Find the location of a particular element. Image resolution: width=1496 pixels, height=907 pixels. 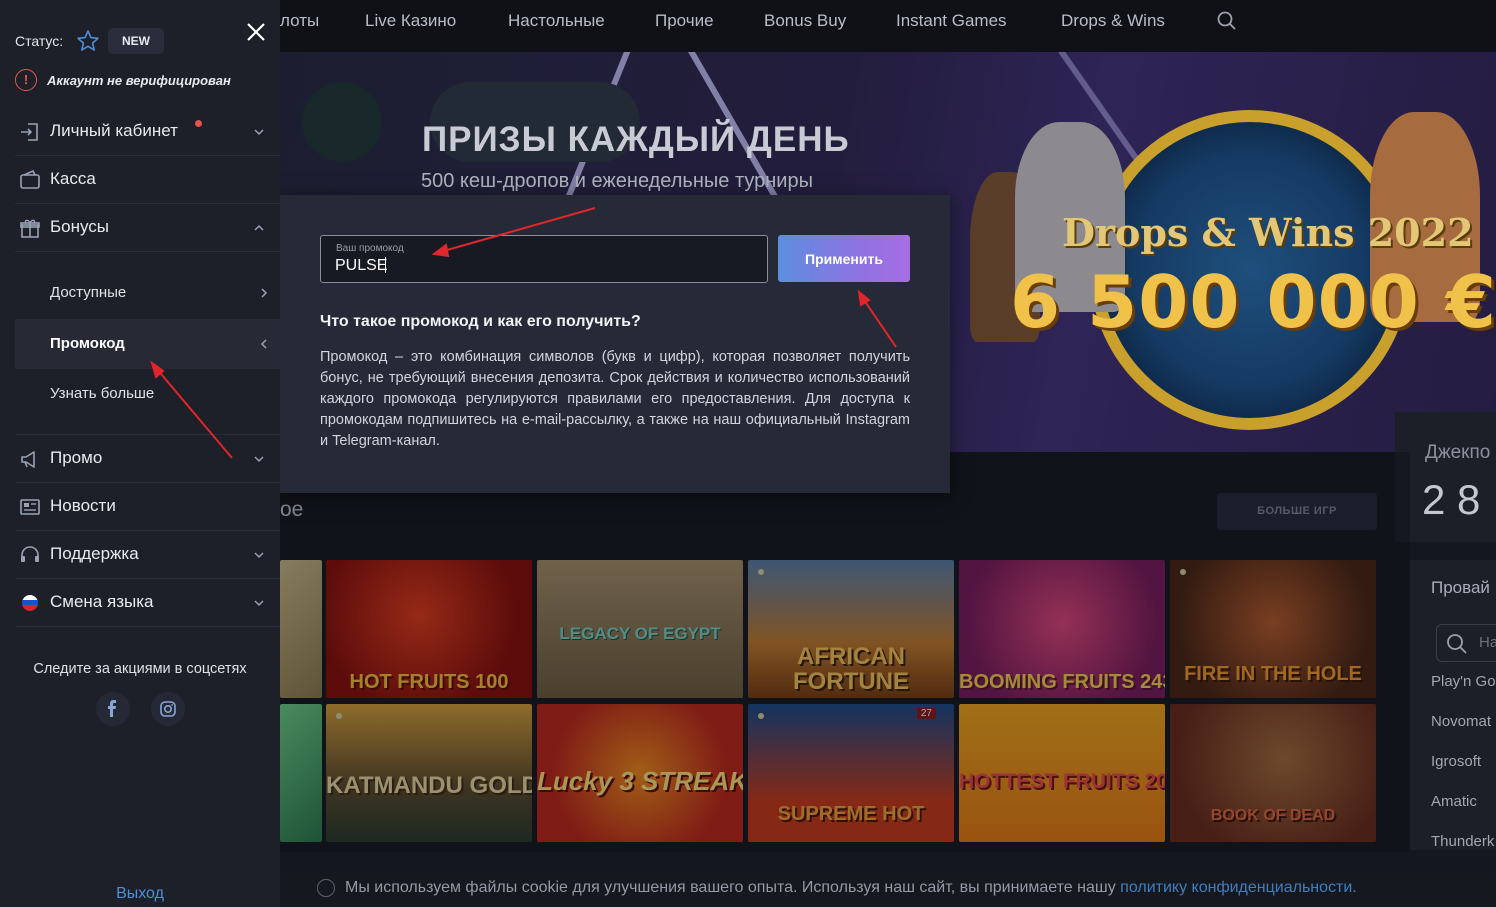

logout-link: Выход is located at coordinates (140, 894).